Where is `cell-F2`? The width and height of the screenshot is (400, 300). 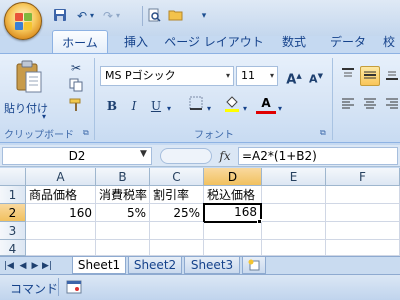 cell-F2 is located at coordinates (363, 213).